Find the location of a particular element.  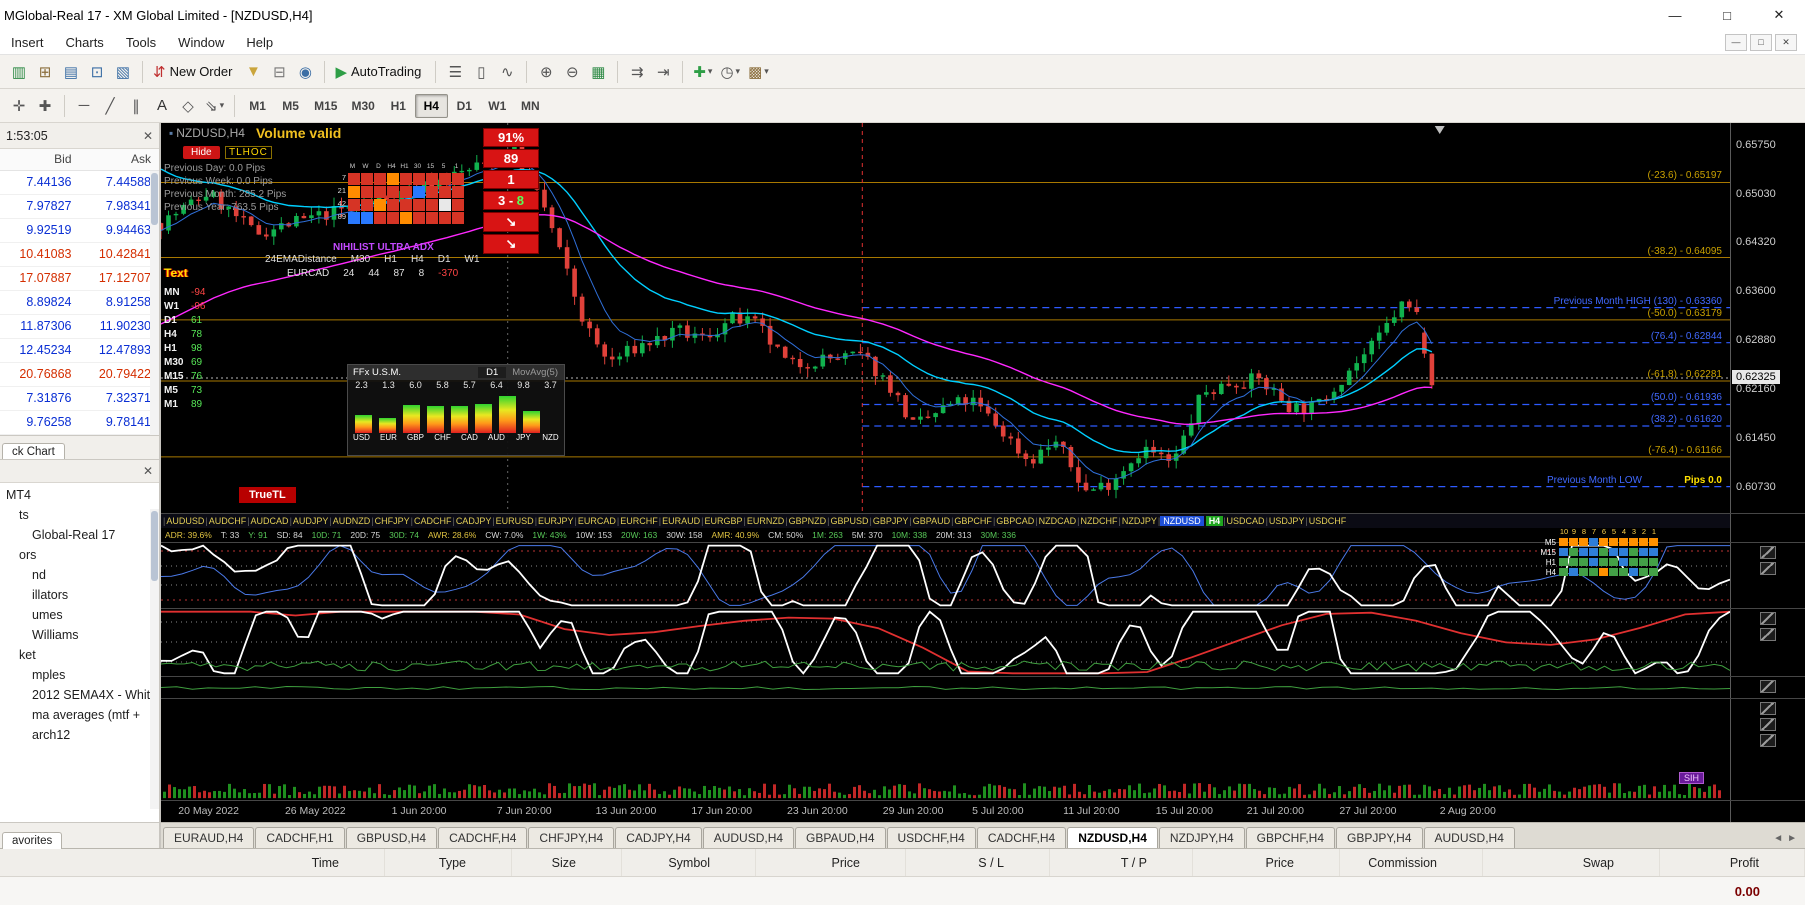

navigator-close-icon: ✕ is located at coordinates (148, 471).